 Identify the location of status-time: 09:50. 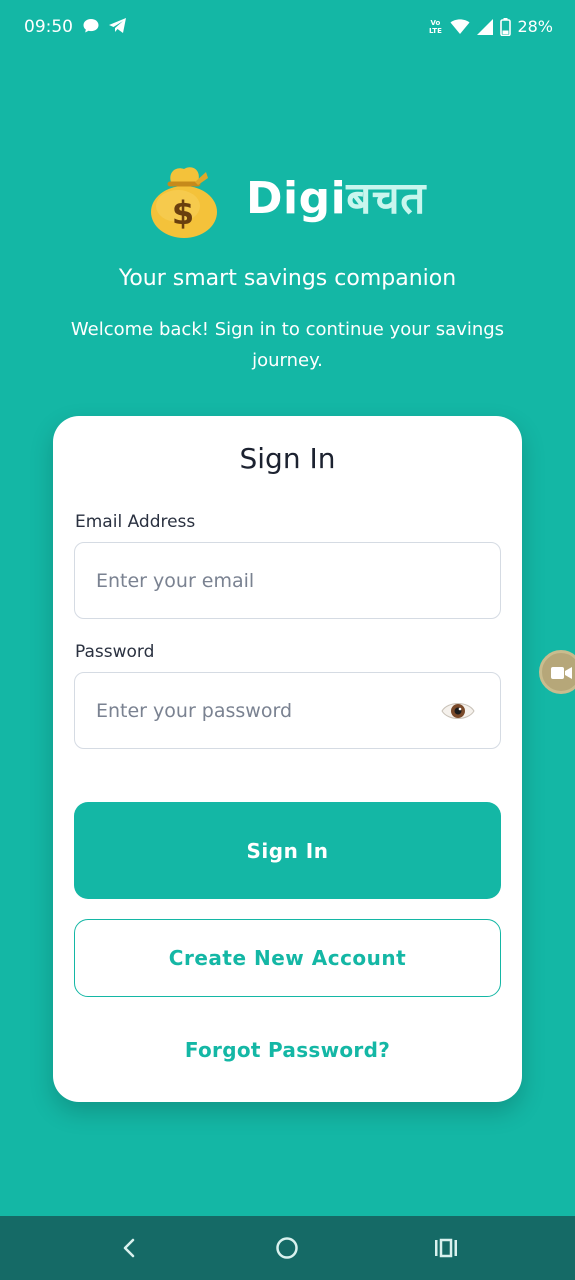
(48, 27).